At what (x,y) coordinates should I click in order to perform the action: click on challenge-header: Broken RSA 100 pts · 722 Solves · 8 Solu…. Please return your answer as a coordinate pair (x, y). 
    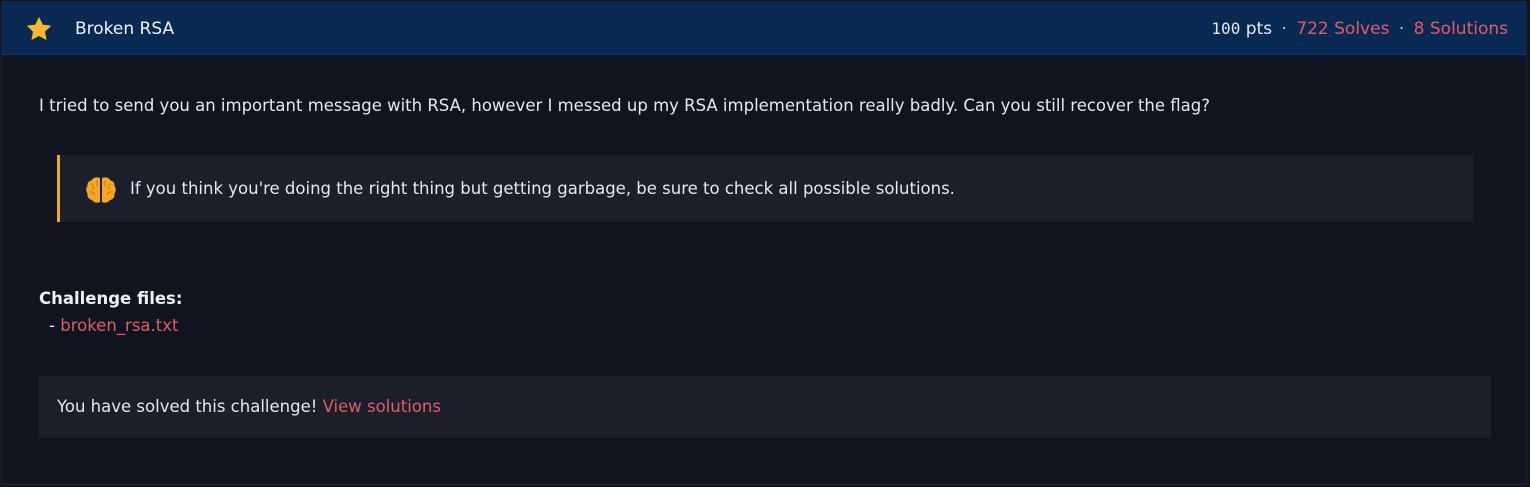
    Looking at the image, I should click on (764, 28).